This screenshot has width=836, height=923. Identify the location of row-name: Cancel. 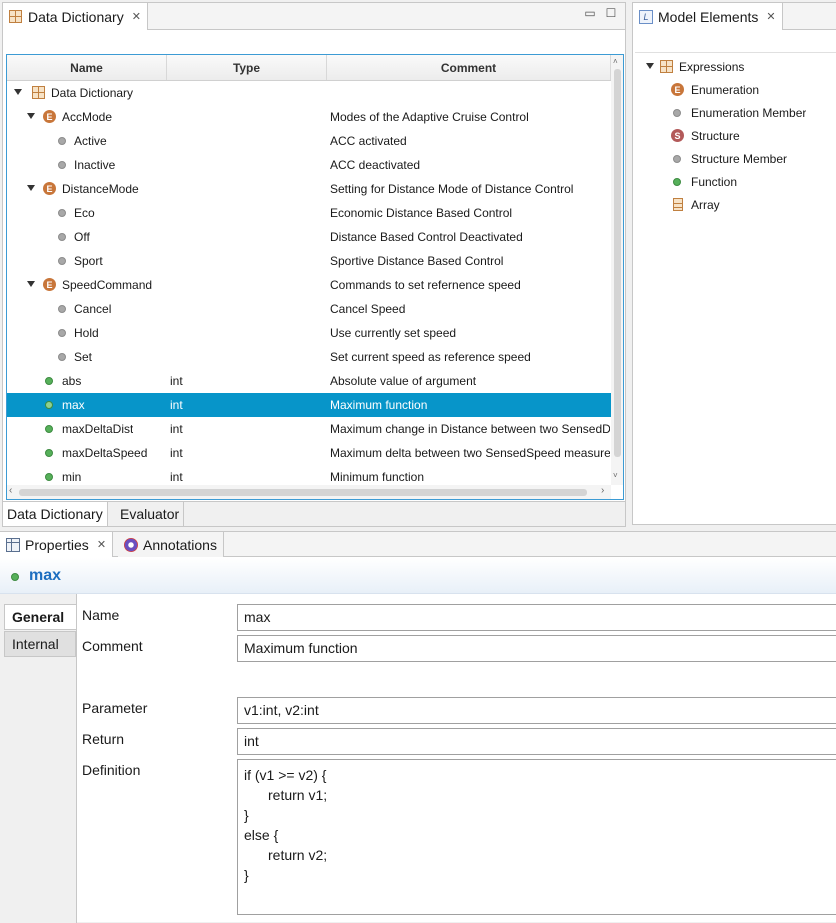
(93, 309).